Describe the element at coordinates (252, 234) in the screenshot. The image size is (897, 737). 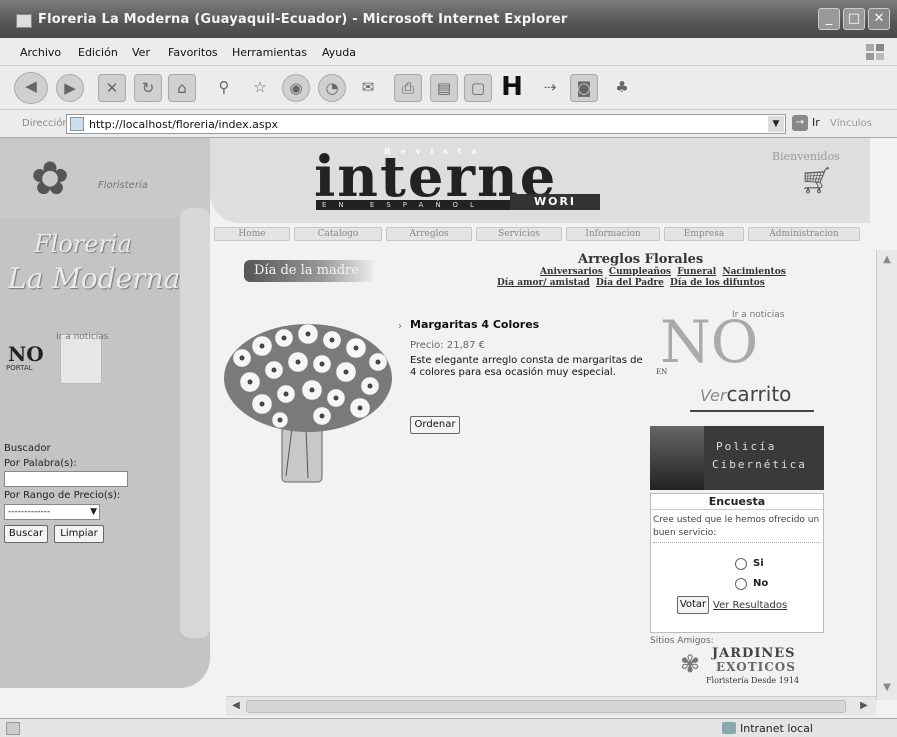
I see `nav-home: Home` at that location.